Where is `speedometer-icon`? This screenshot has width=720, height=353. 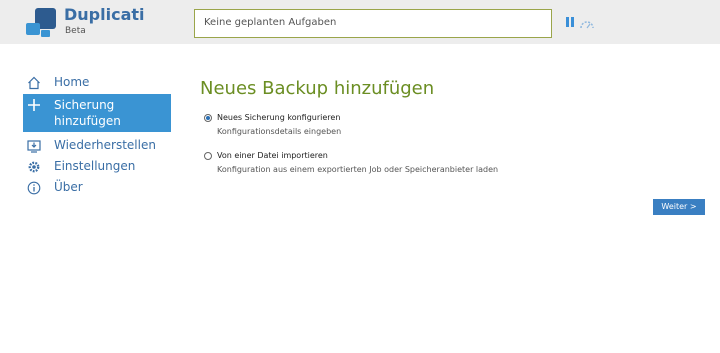
speedometer-icon is located at coordinates (587, 22).